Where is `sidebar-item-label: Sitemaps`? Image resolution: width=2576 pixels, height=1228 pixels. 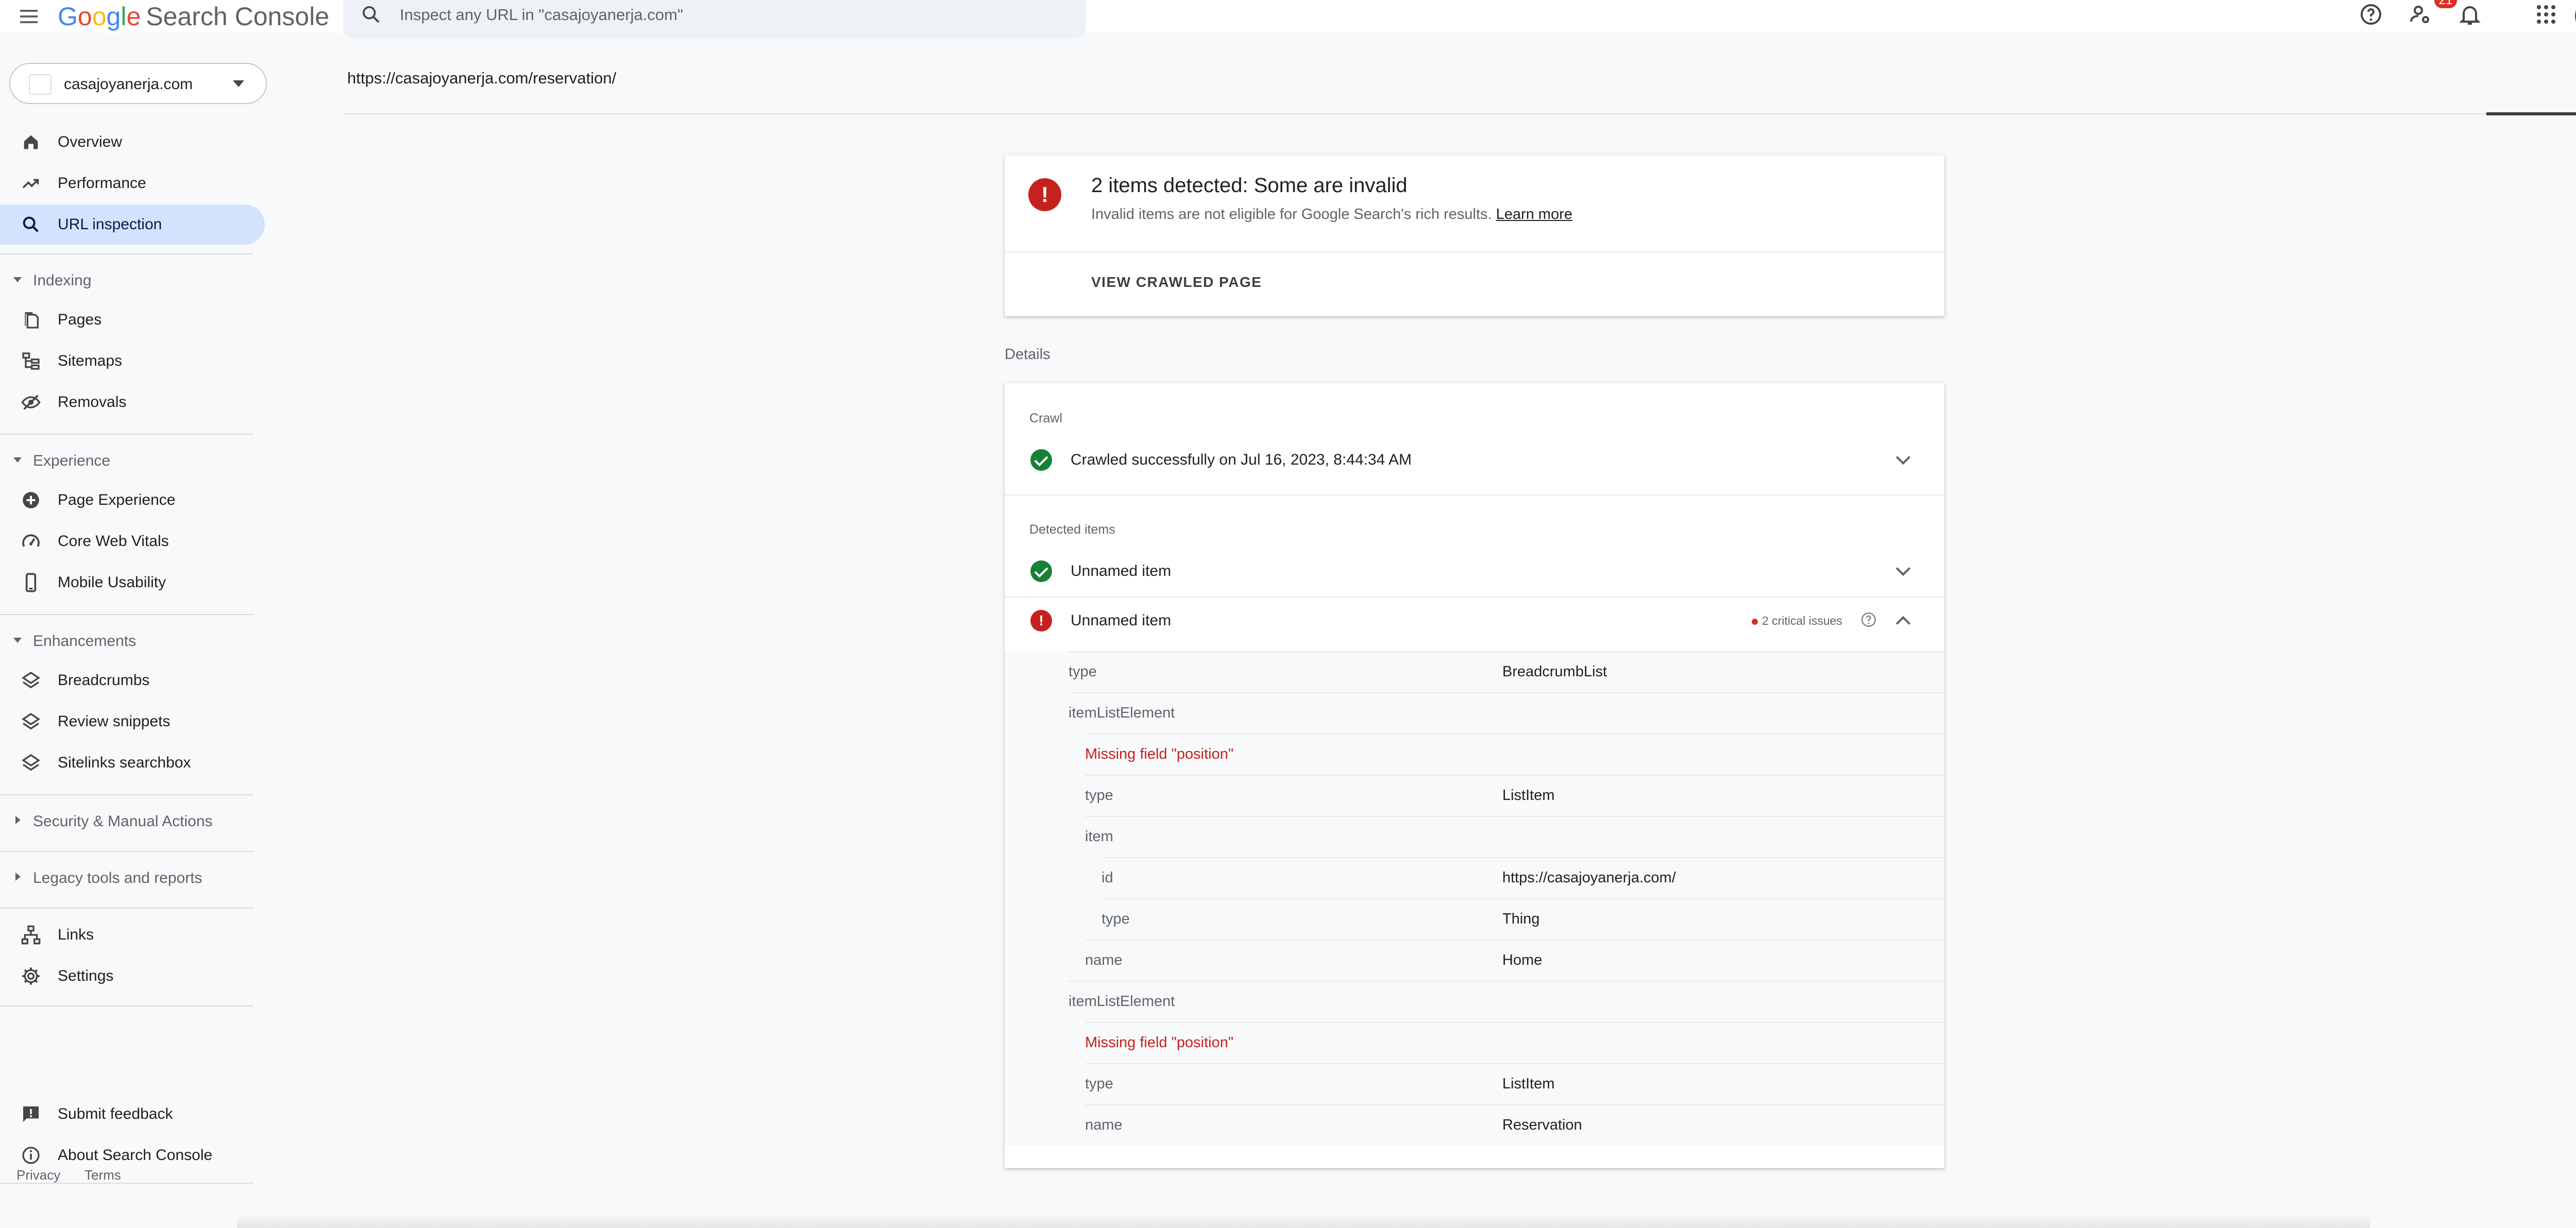 sidebar-item-label: Sitemaps is located at coordinates (90, 360).